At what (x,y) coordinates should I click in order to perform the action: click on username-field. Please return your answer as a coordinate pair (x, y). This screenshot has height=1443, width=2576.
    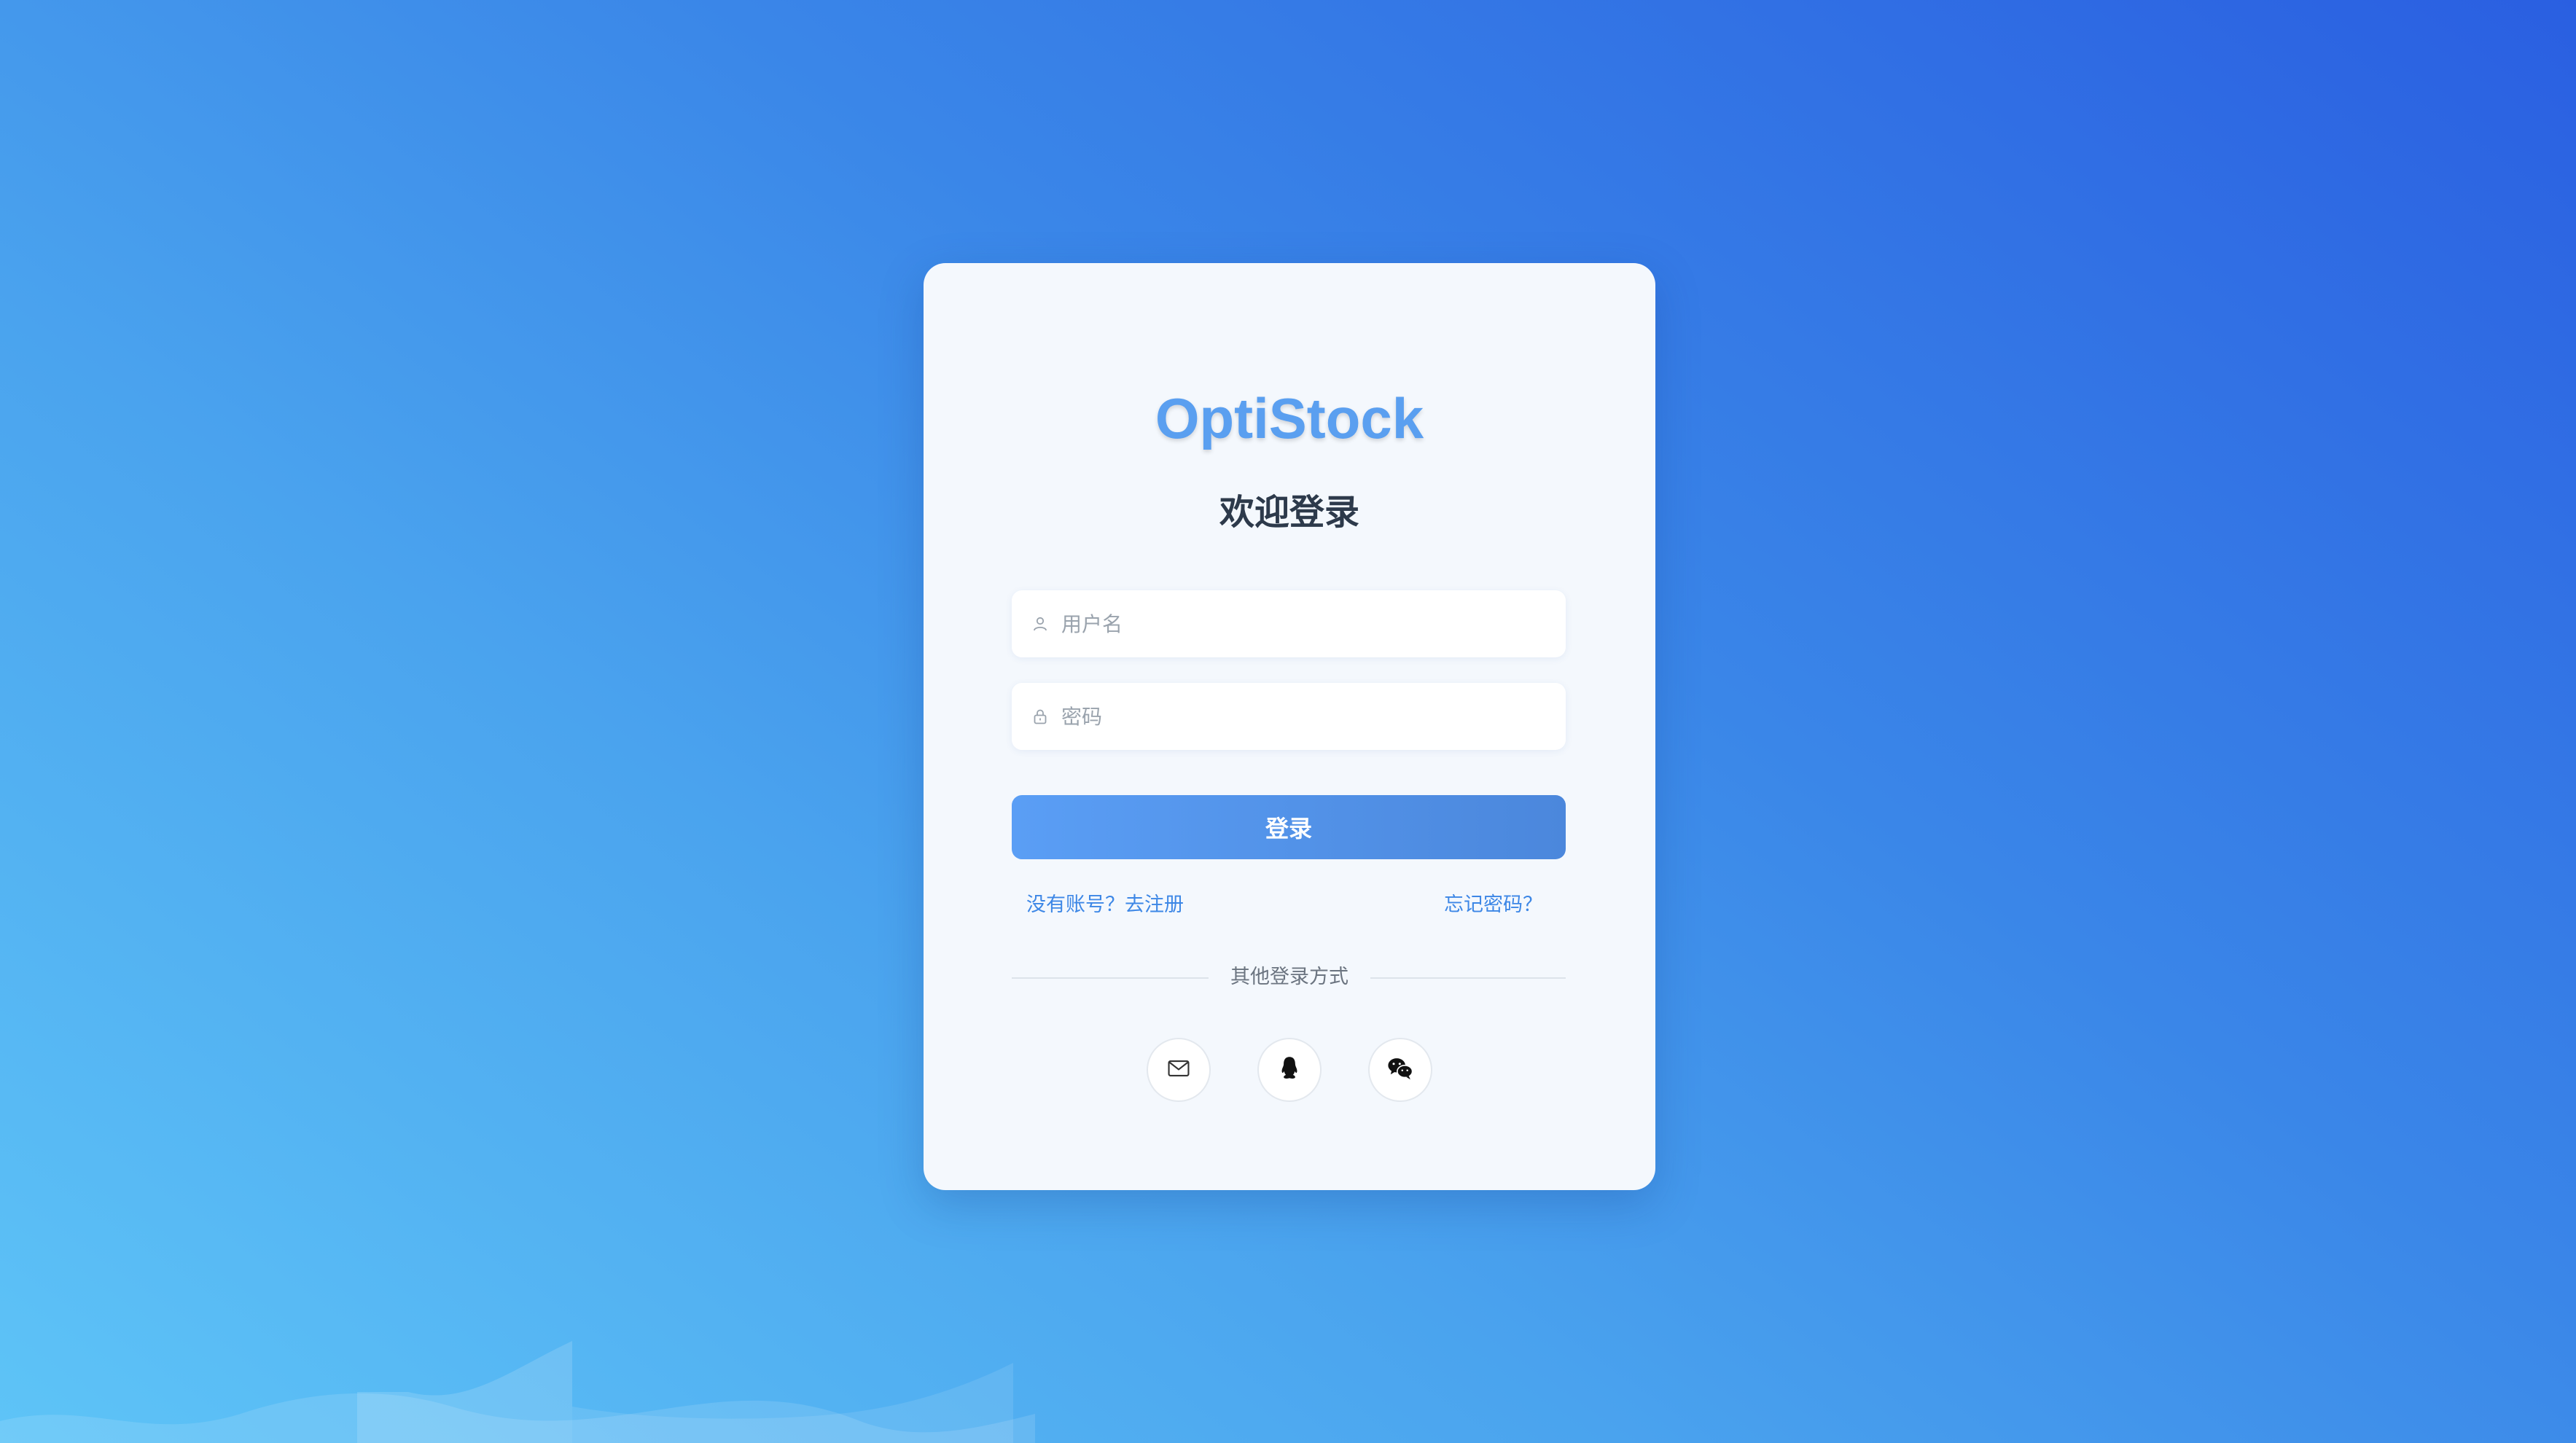
    Looking at the image, I should click on (1289, 624).